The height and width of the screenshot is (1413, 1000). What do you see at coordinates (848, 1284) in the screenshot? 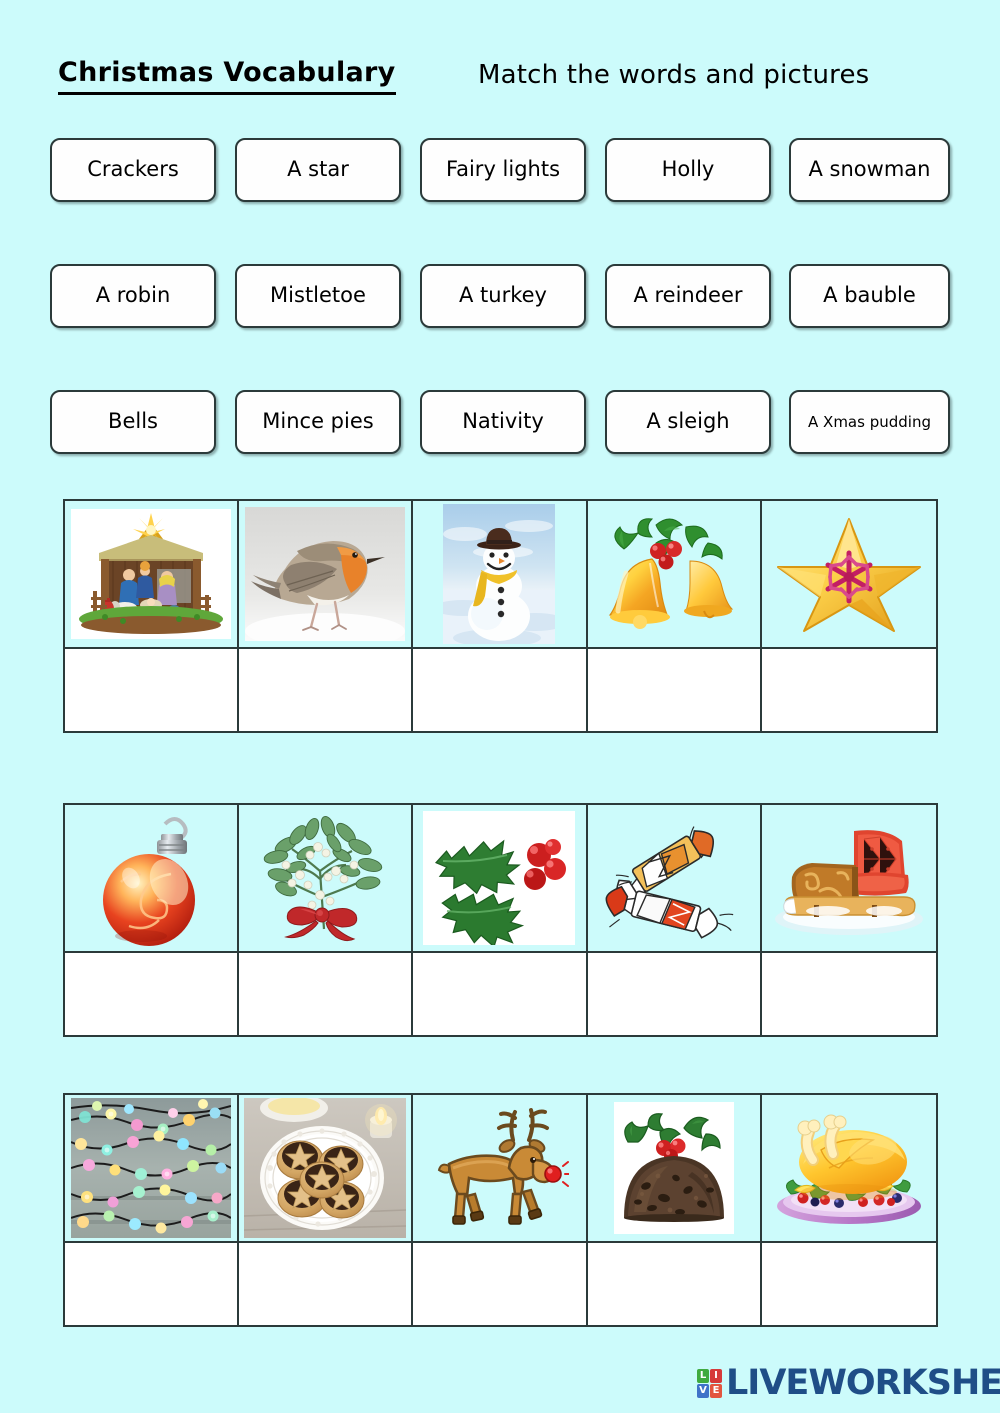
I see `answer-cell-turkey` at bounding box center [848, 1284].